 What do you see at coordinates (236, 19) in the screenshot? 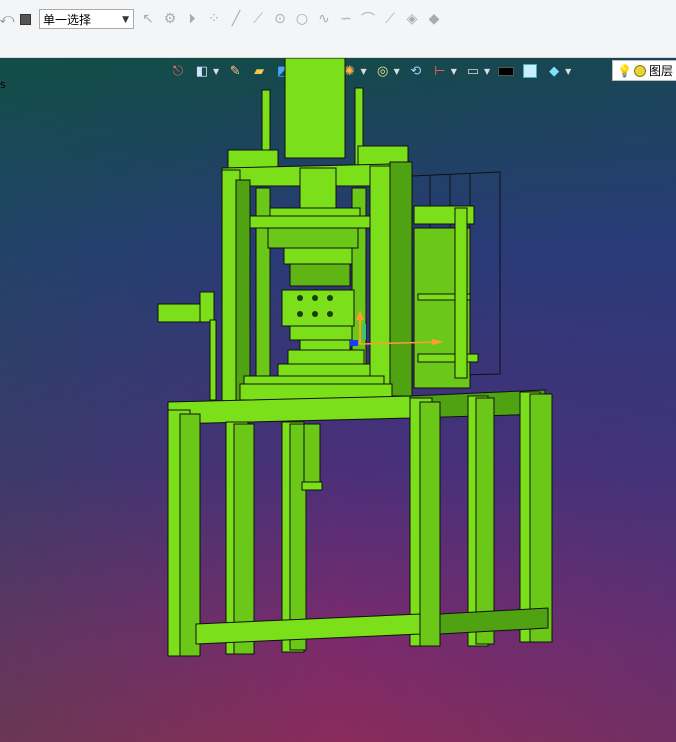
I see `line-icon: ╱` at bounding box center [236, 19].